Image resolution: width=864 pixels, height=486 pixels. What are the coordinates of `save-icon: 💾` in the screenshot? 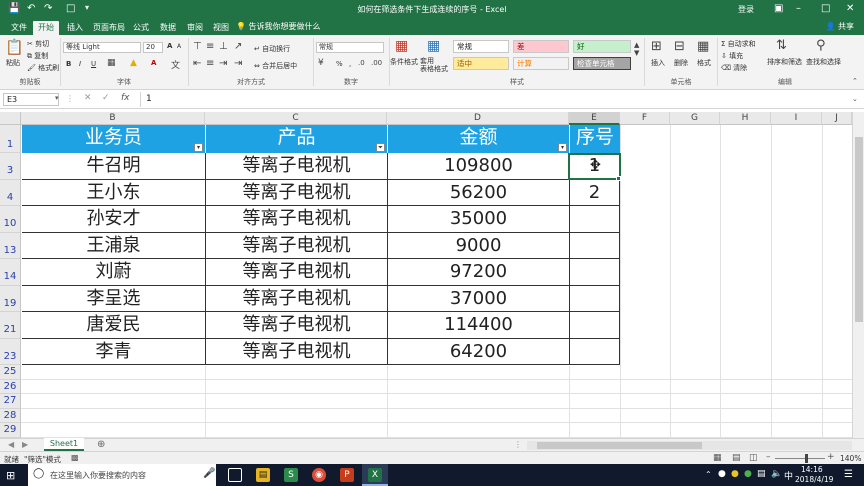 It's located at (14, 8).